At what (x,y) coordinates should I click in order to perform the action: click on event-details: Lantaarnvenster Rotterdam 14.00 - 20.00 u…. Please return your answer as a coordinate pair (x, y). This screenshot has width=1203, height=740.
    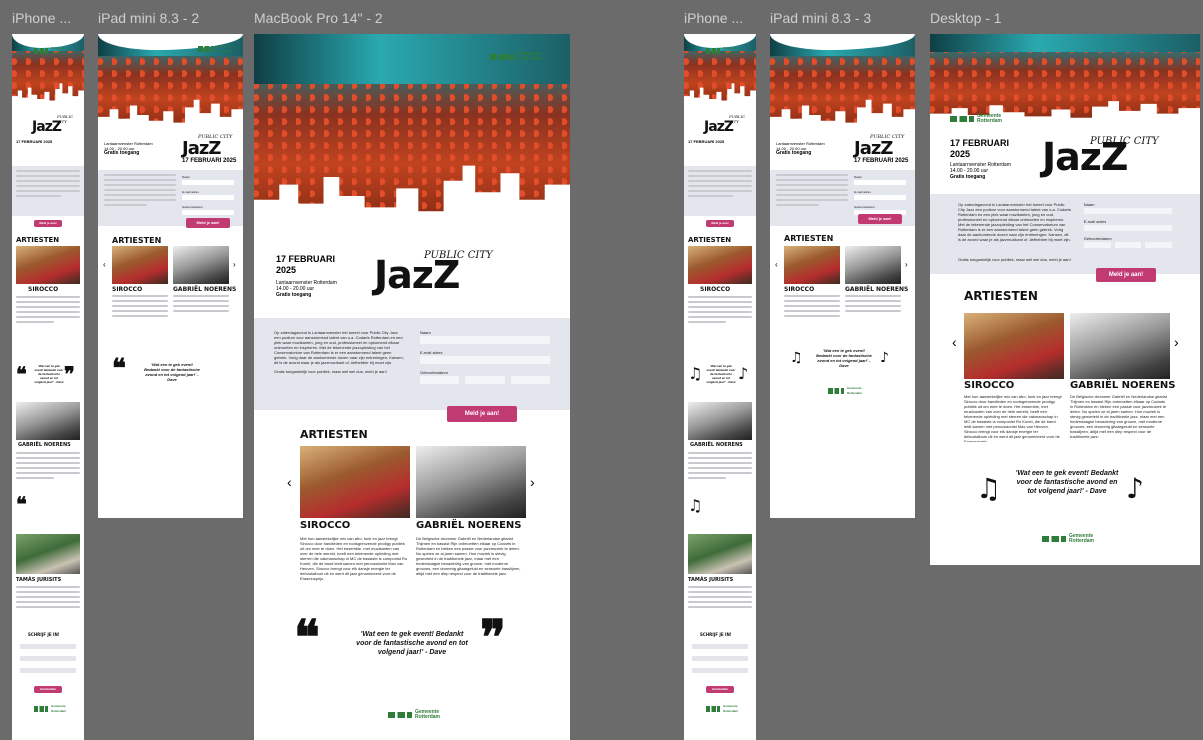
    Looking at the image, I should click on (128, 148).